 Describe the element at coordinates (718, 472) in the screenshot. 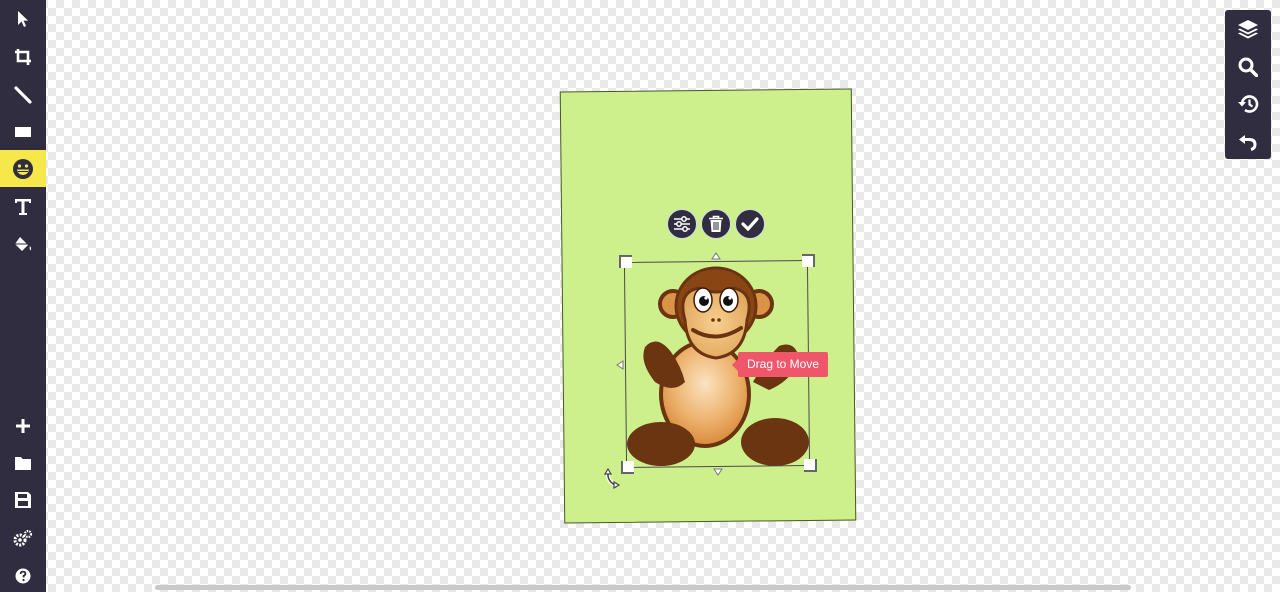

I see `resize-handle-bottom` at that location.